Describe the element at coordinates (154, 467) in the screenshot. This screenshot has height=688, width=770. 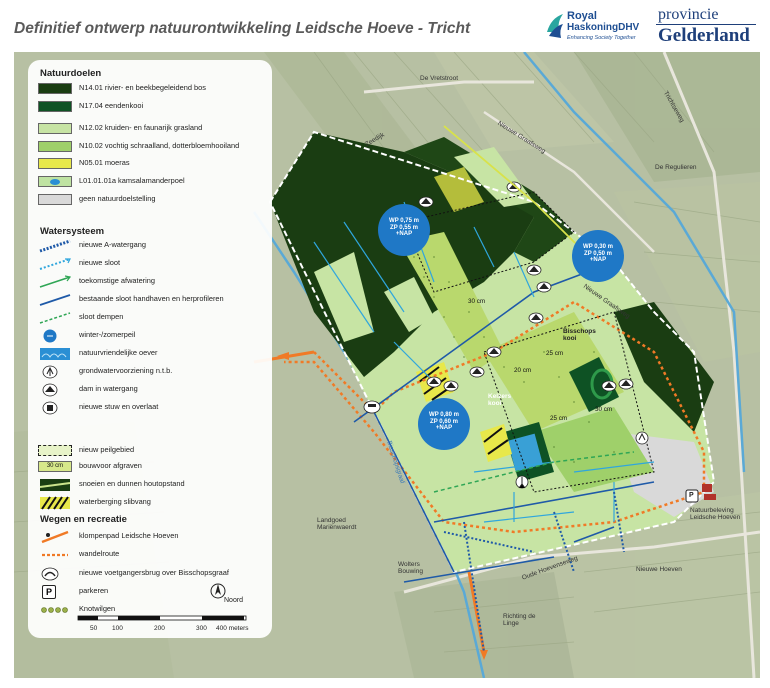
I see `legend-item-afgraven: 30 cm bouwvoor afgraven` at that location.